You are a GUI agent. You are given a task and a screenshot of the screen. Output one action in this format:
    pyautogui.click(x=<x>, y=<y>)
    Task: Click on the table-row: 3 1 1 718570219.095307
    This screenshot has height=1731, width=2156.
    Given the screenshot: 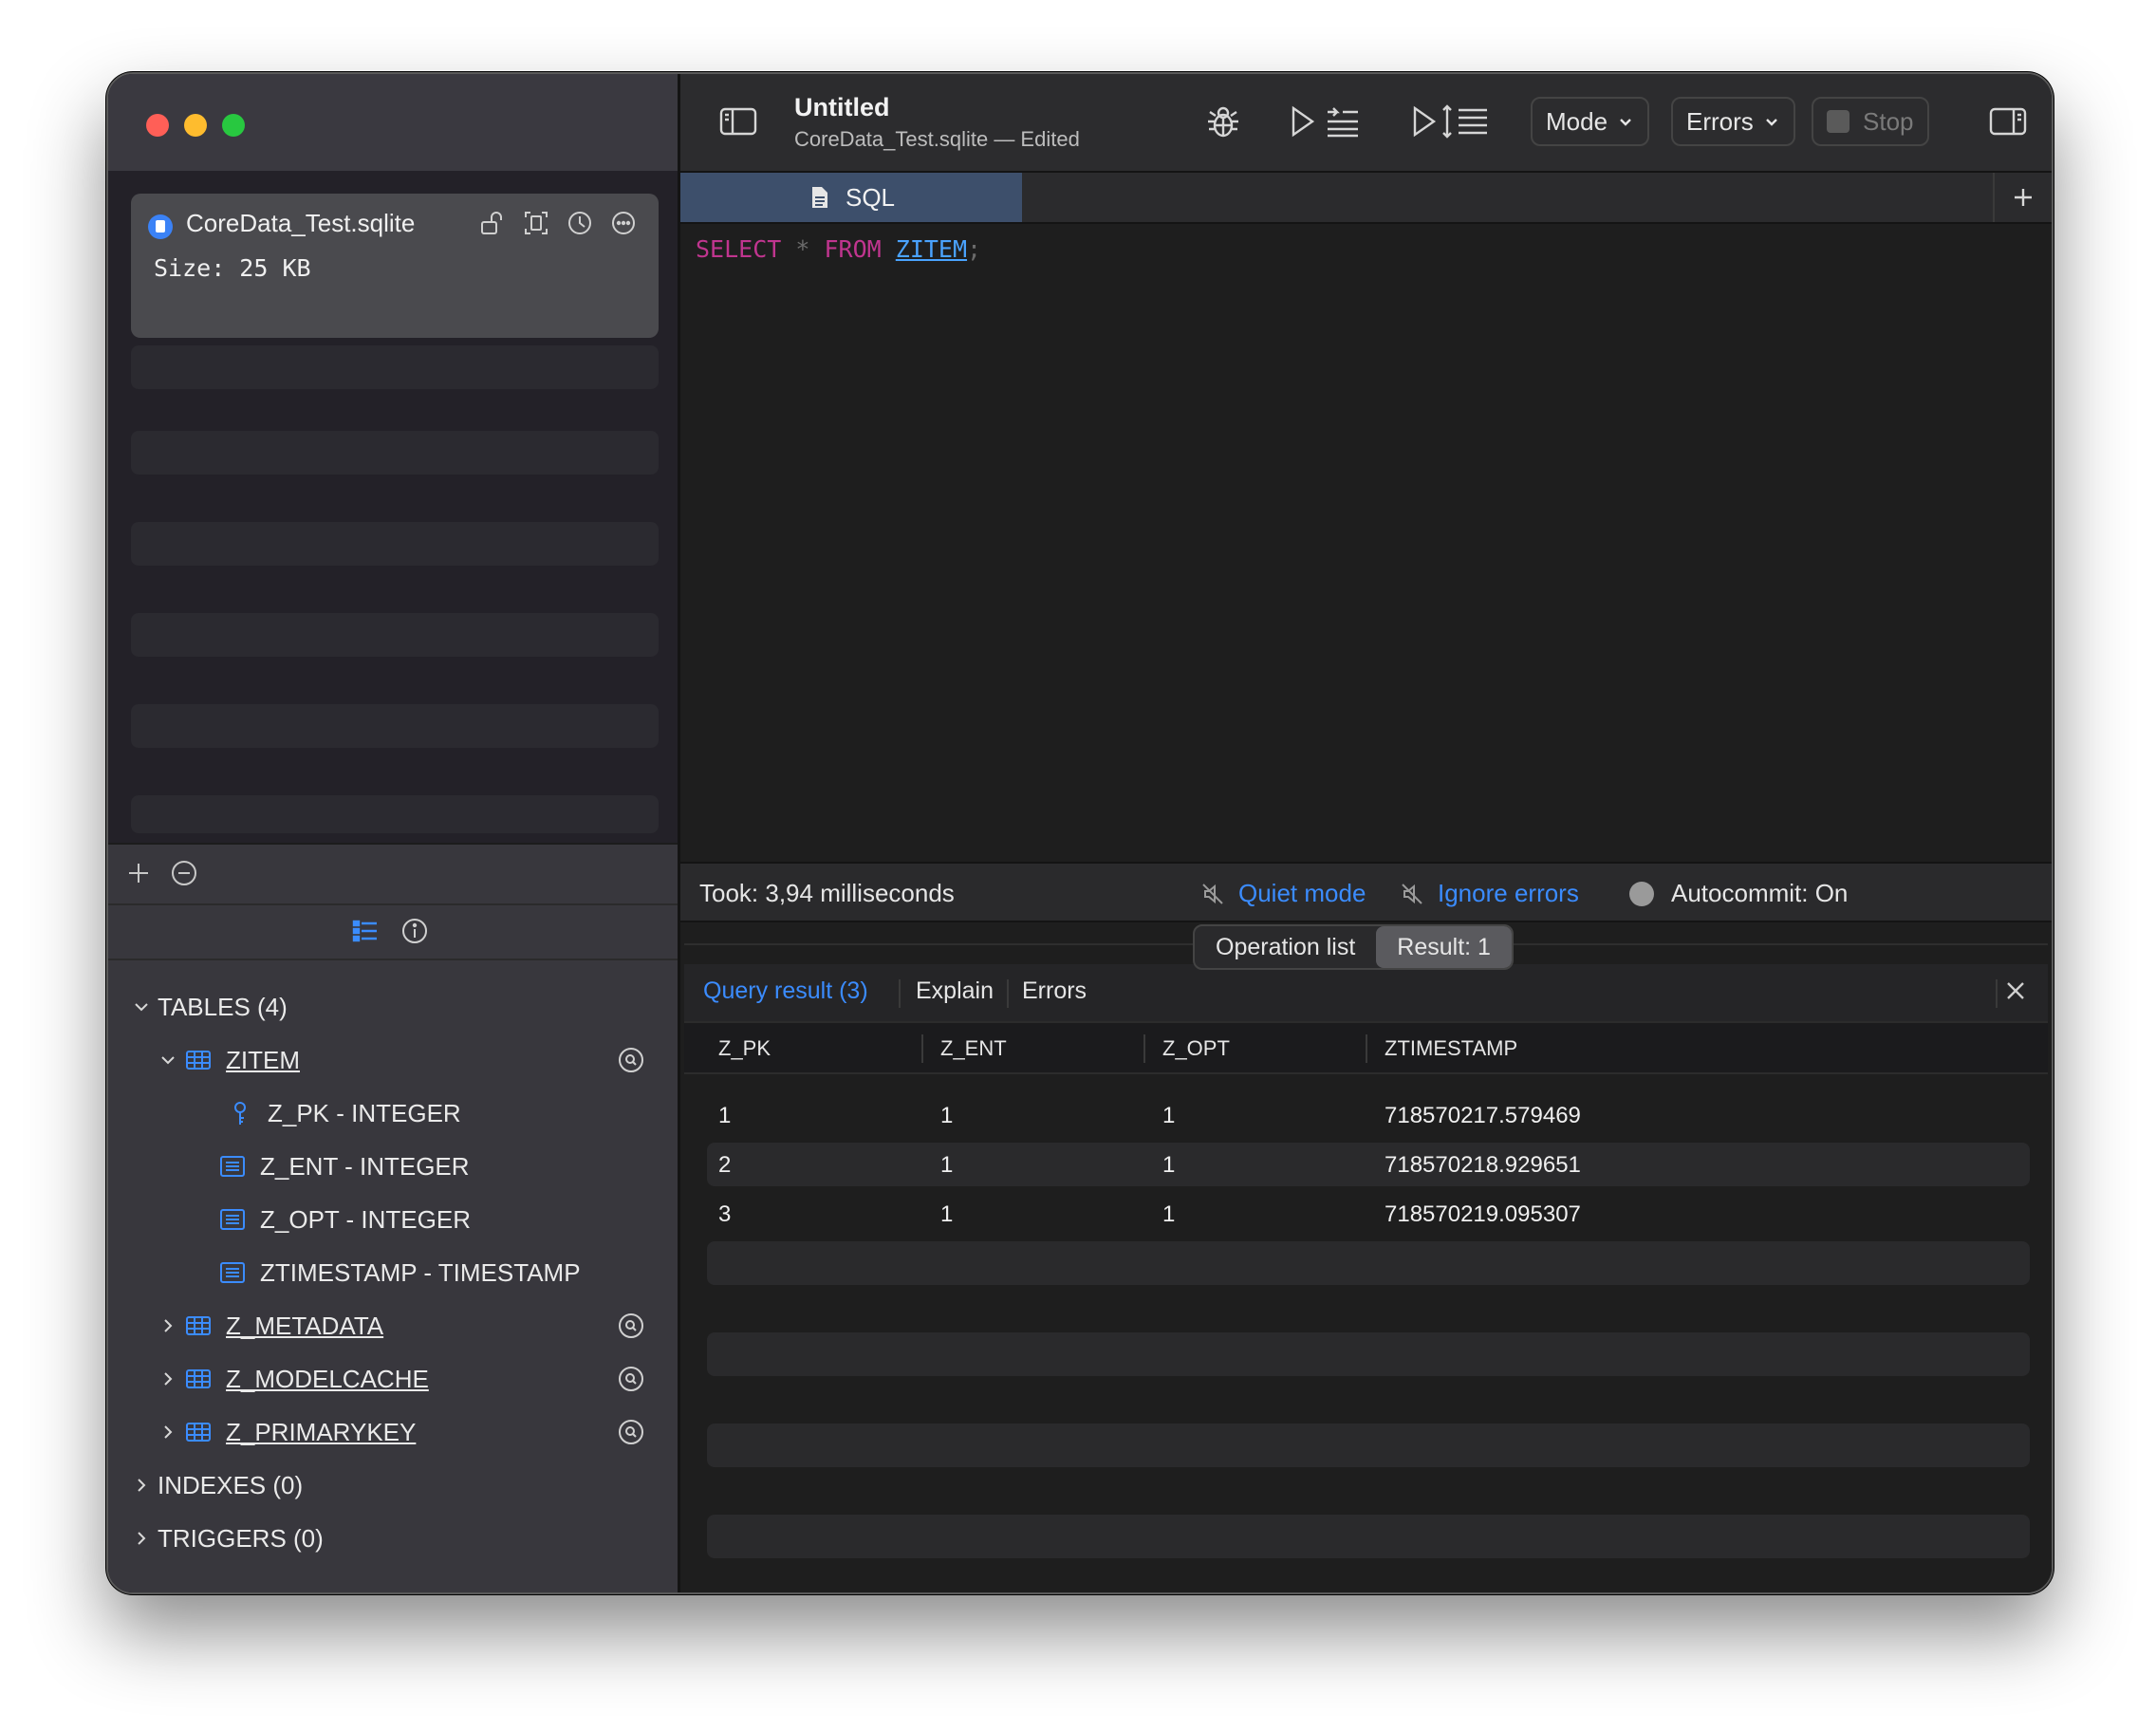 What is the action you would take?
    pyautogui.click(x=1368, y=1214)
    